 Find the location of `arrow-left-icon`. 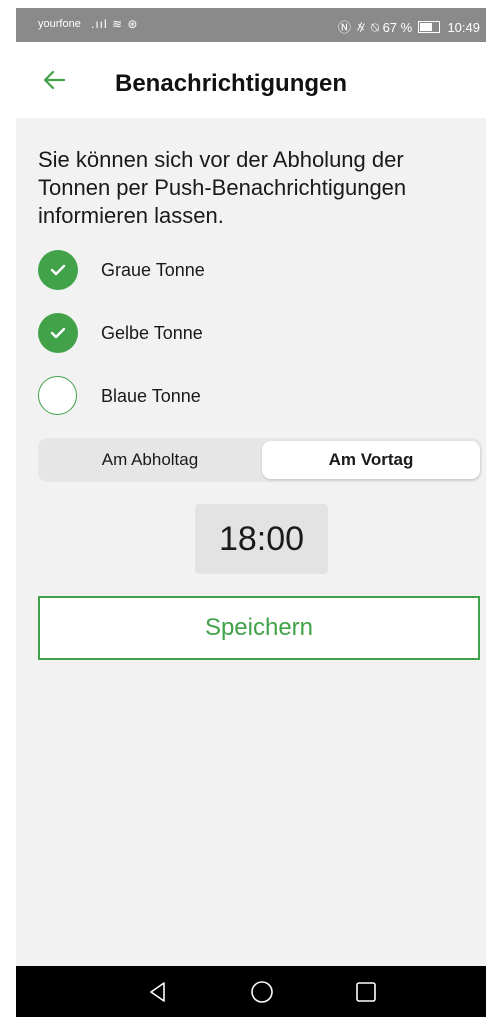

arrow-left-icon is located at coordinates (54, 80).